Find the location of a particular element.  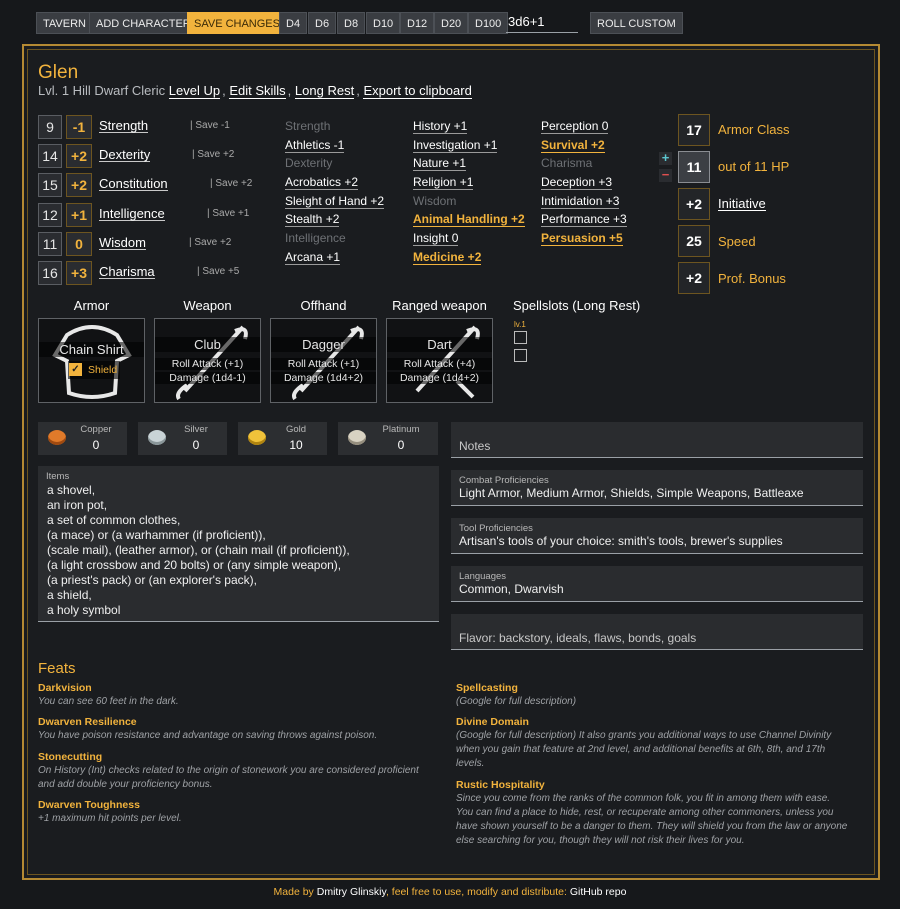

edit-skills-link: Edit Skills is located at coordinates (257, 91).